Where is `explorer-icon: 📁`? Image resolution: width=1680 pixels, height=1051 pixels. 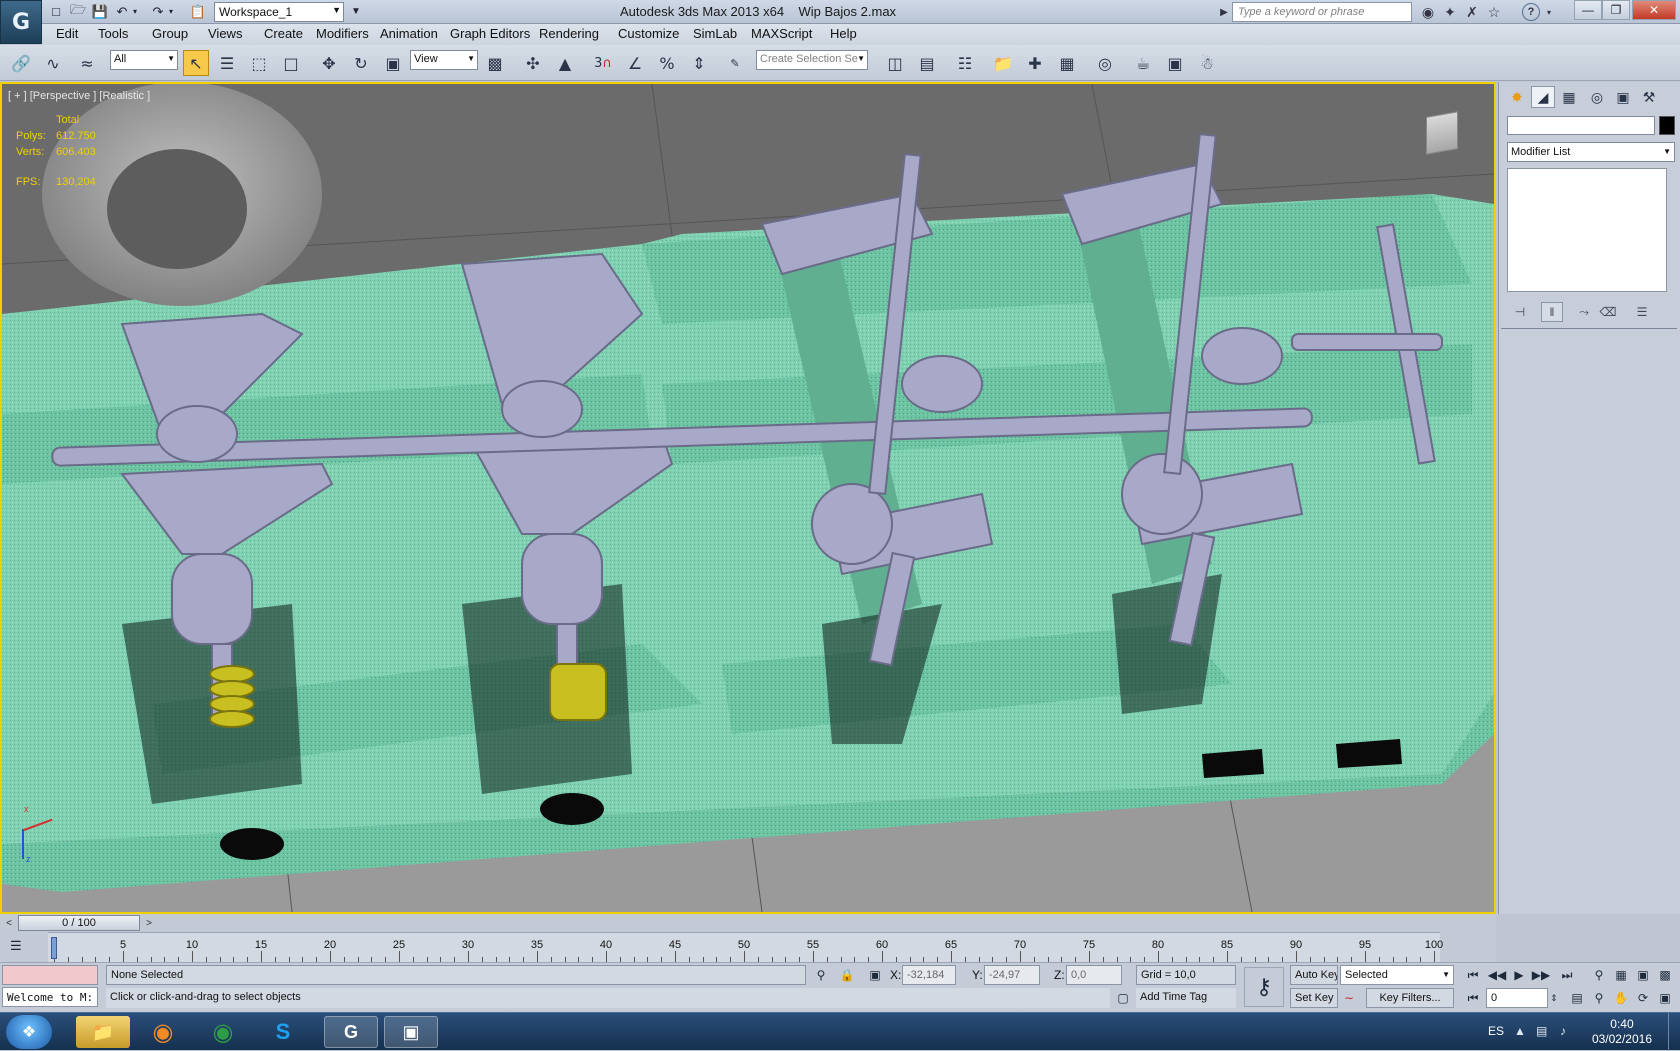 explorer-icon: 📁 is located at coordinates (103, 1032).